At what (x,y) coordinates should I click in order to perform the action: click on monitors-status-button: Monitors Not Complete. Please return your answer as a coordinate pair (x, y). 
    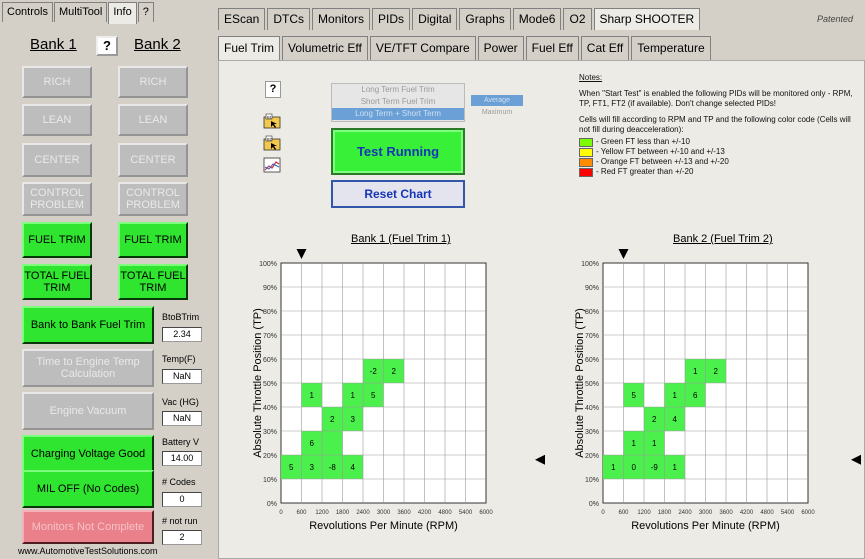
    Looking at the image, I should click on (88, 527).